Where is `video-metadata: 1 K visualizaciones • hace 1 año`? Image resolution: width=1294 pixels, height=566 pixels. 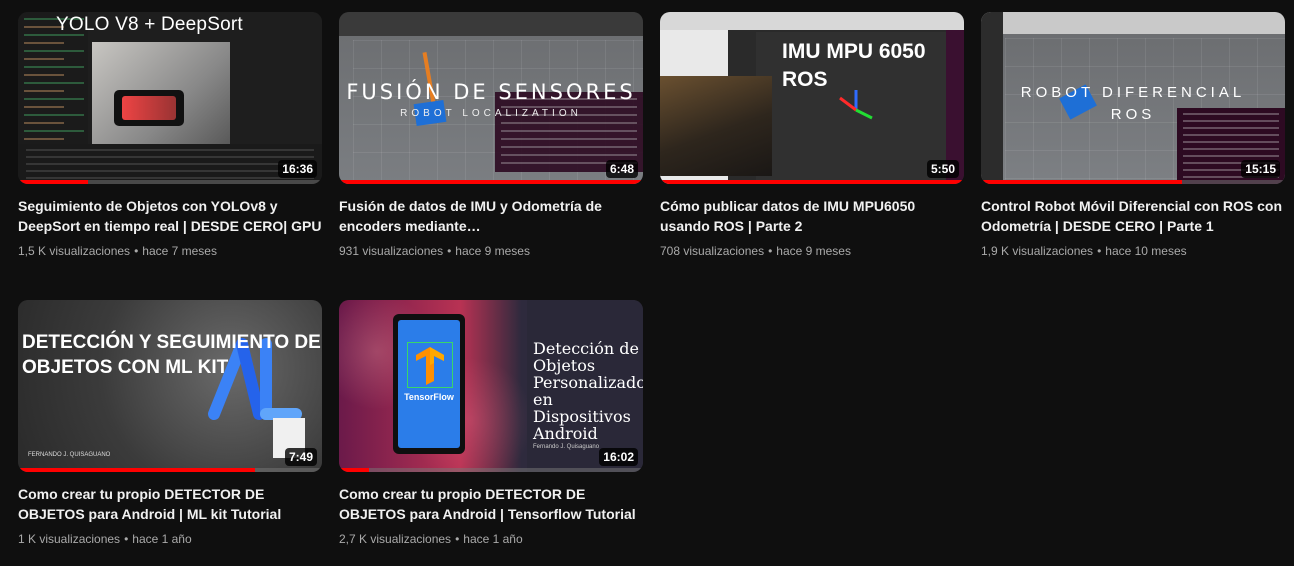 video-metadata: 1 K visualizaciones • hace 1 año is located at coordinates (170, 539).